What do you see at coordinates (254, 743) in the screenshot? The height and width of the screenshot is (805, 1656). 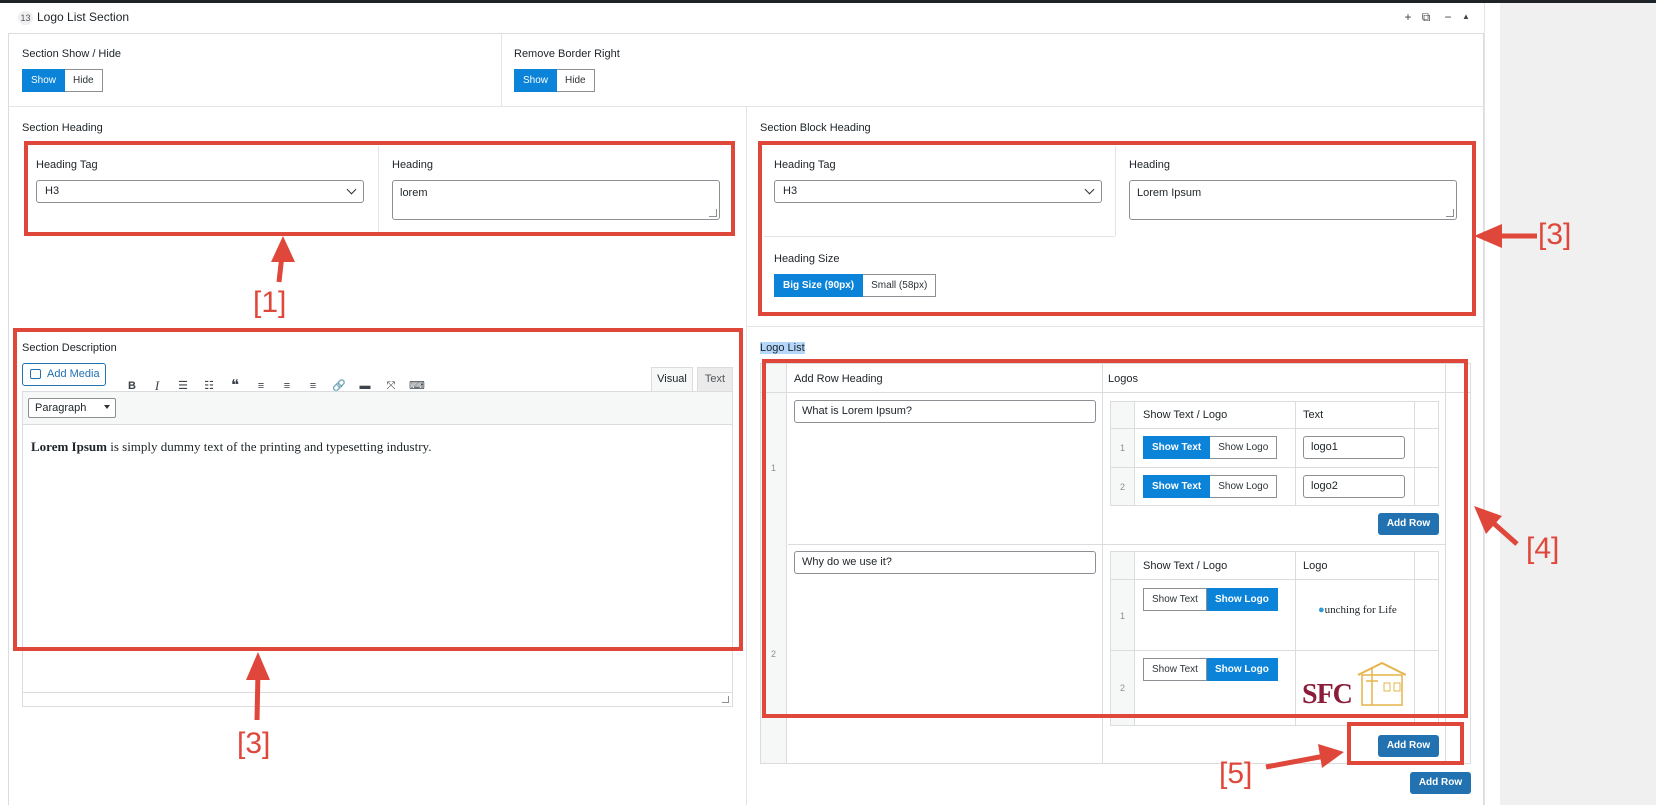 I see `annotation-label-3-editor: [3]` at bounding box center [254, 743].